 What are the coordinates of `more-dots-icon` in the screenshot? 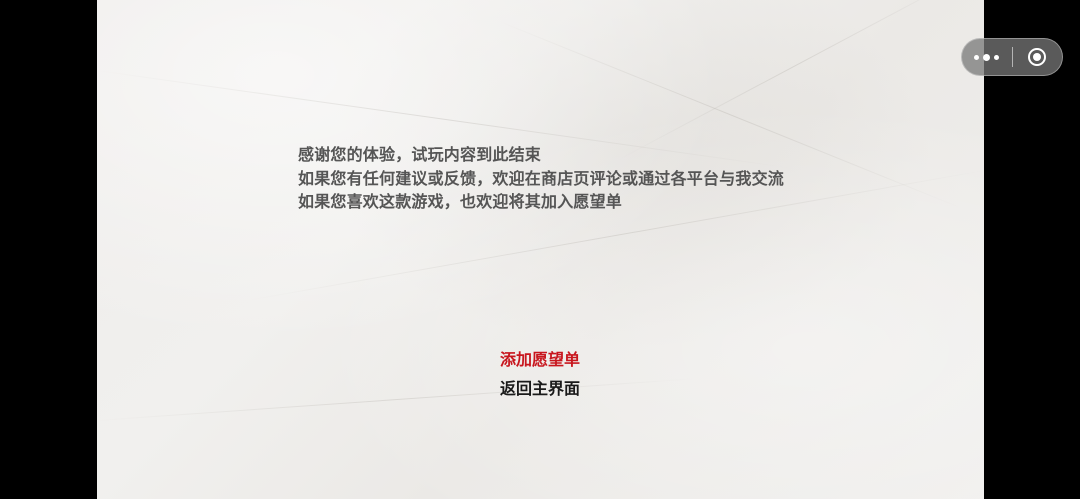 It's located at (987, 57).